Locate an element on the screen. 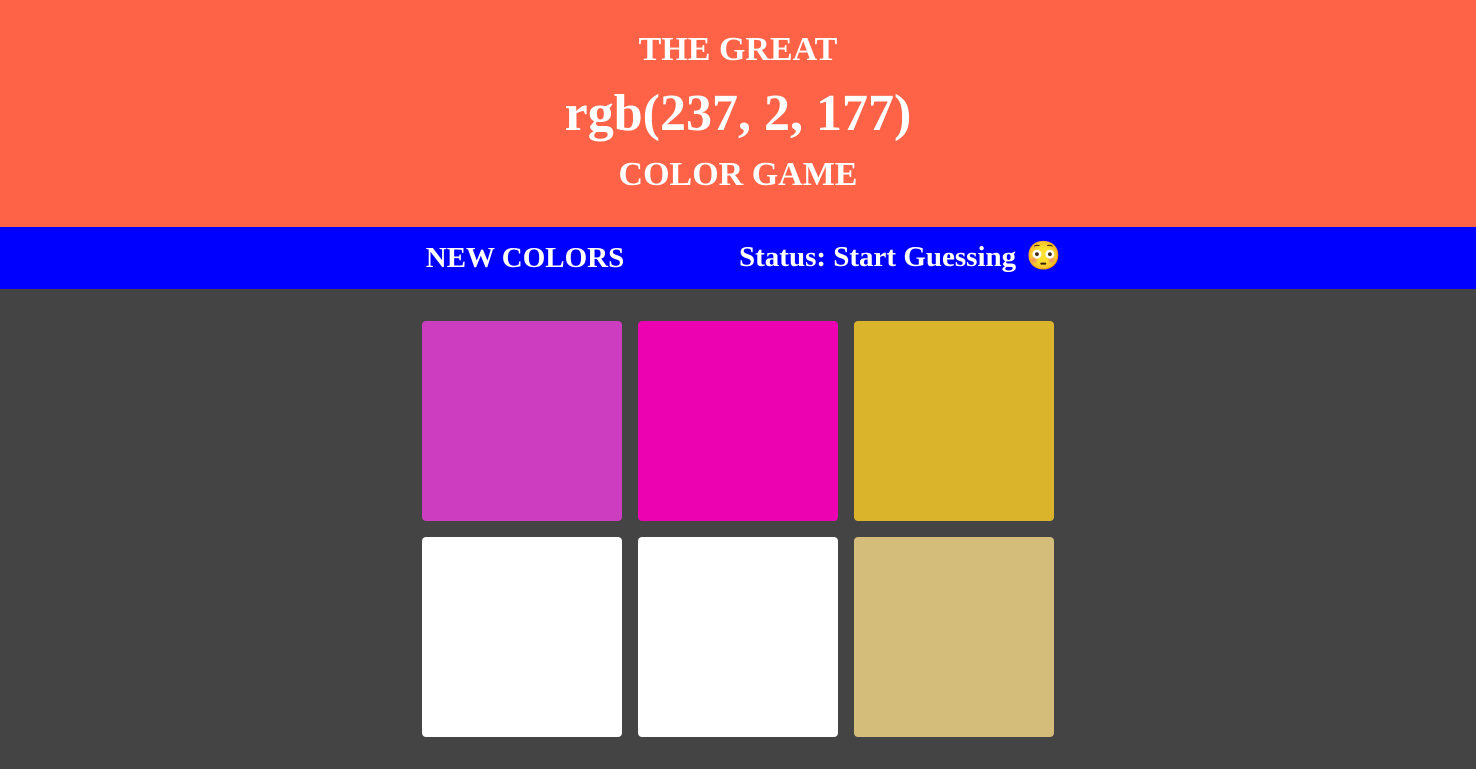 This screenshot has height=769, width=1476. title-line-the-great: THE GREAT is located at coordinates (738, 49).